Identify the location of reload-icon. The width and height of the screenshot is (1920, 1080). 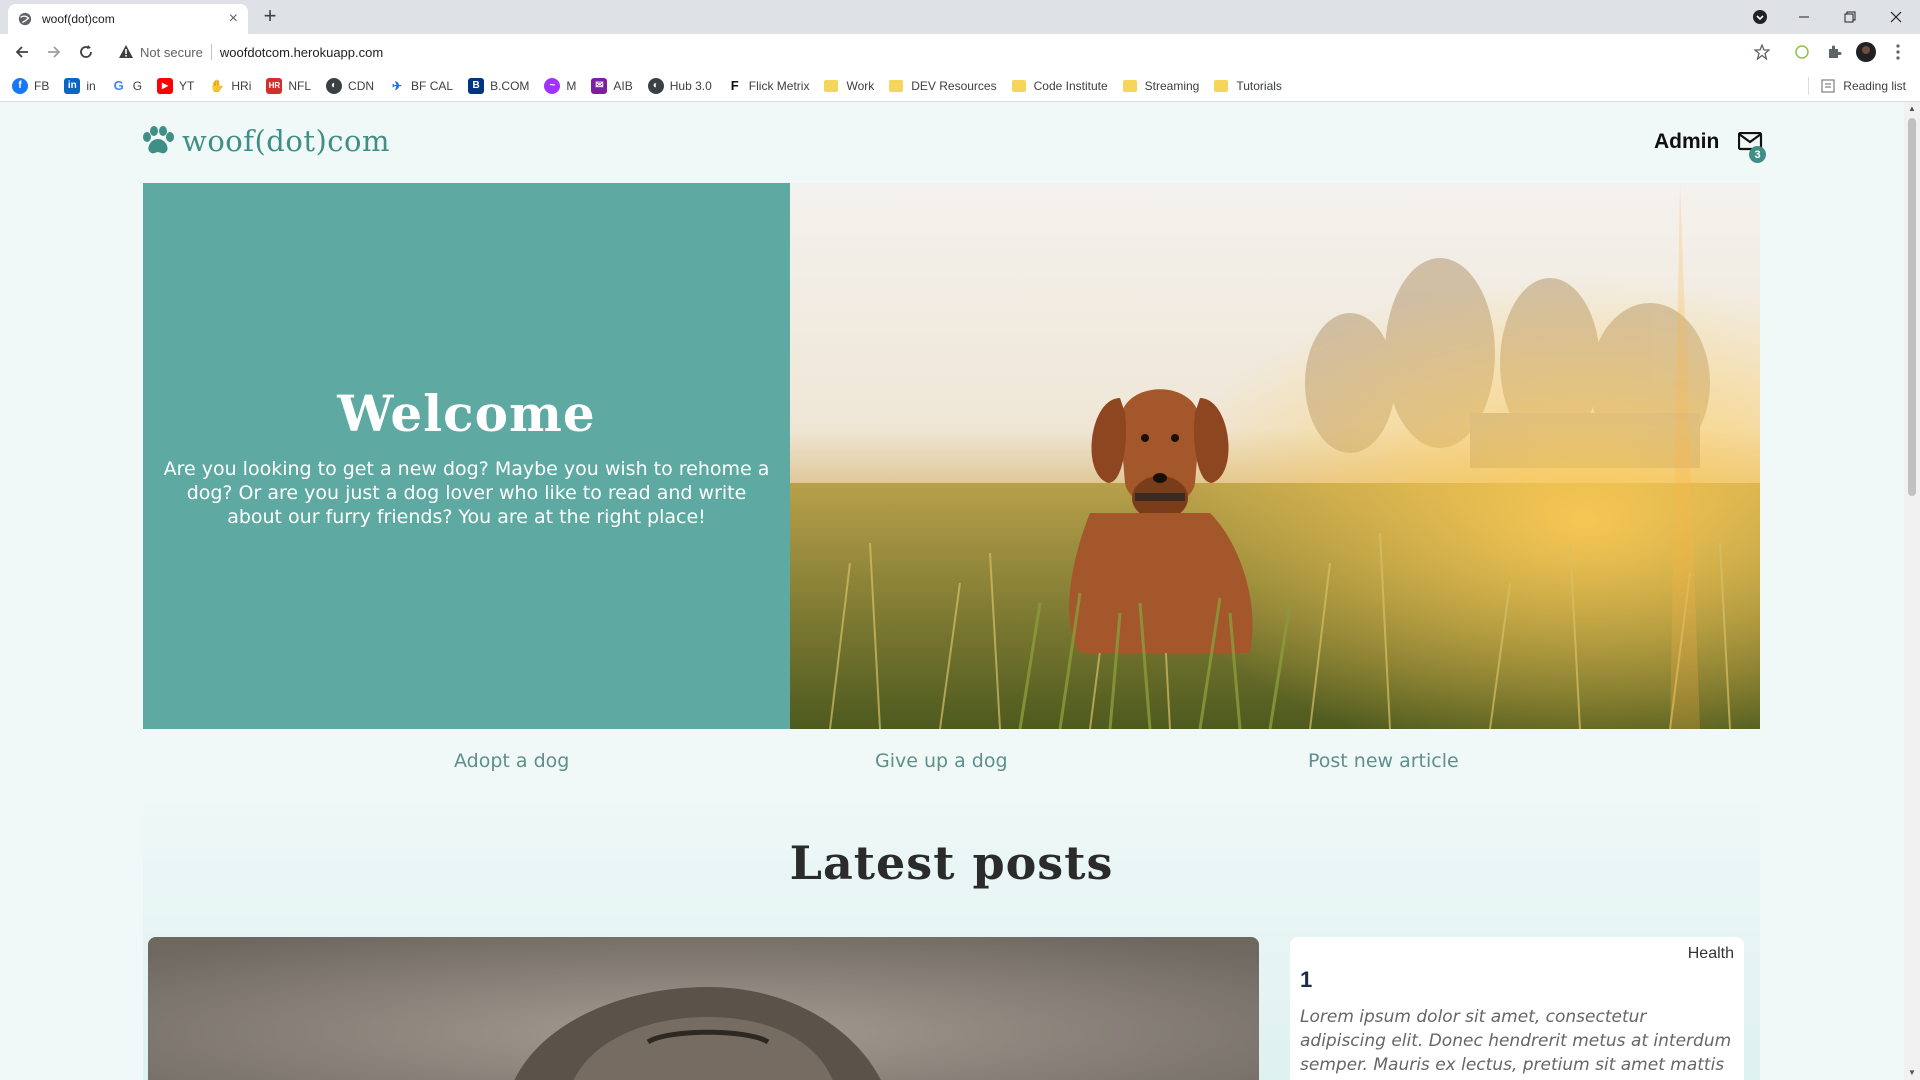
(86, 52).